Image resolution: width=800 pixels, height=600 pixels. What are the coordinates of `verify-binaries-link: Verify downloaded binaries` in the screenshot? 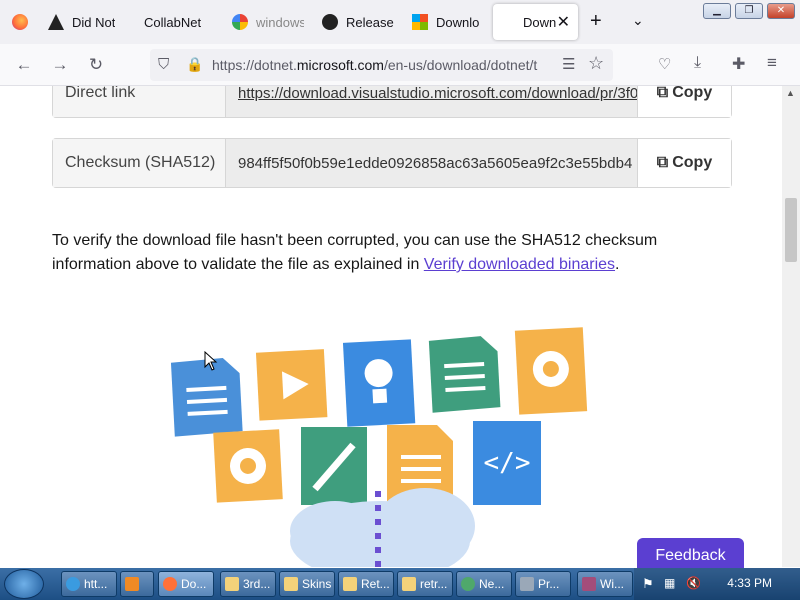 It's located at (519, 264).